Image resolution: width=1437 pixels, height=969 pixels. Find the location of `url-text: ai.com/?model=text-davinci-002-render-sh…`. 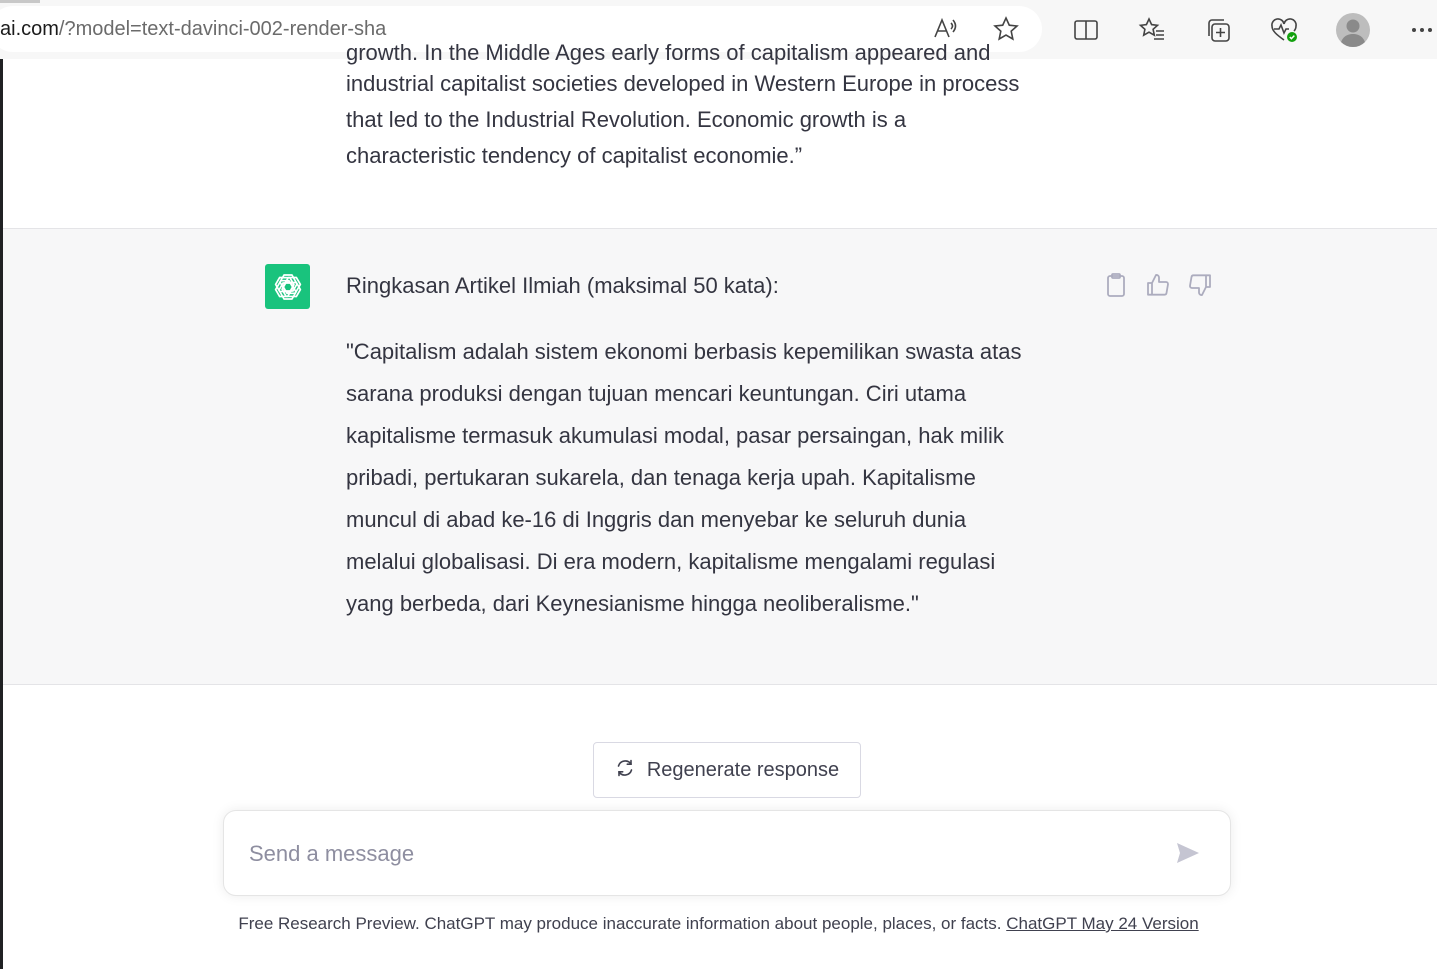

url-text: ai.com/?model=text-davinci-002-render-sh… is located at coordinates (193, 29).